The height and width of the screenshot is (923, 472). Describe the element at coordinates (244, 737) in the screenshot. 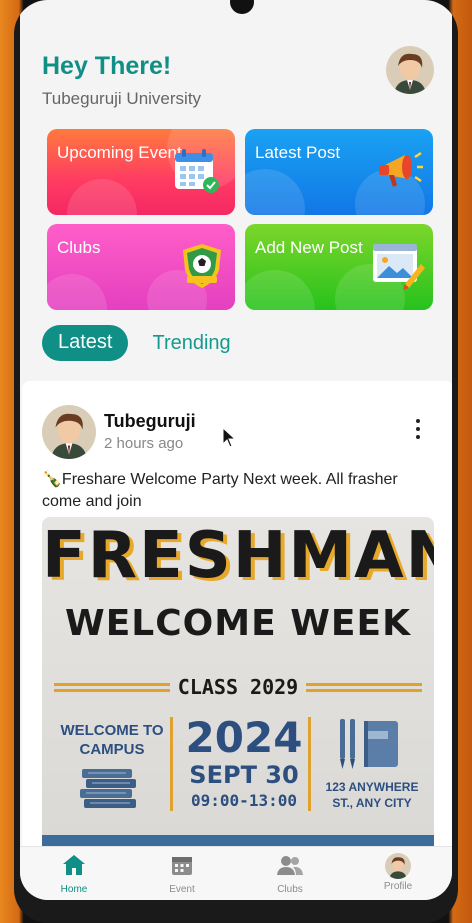

I see `poster-year: 2024` at that location.